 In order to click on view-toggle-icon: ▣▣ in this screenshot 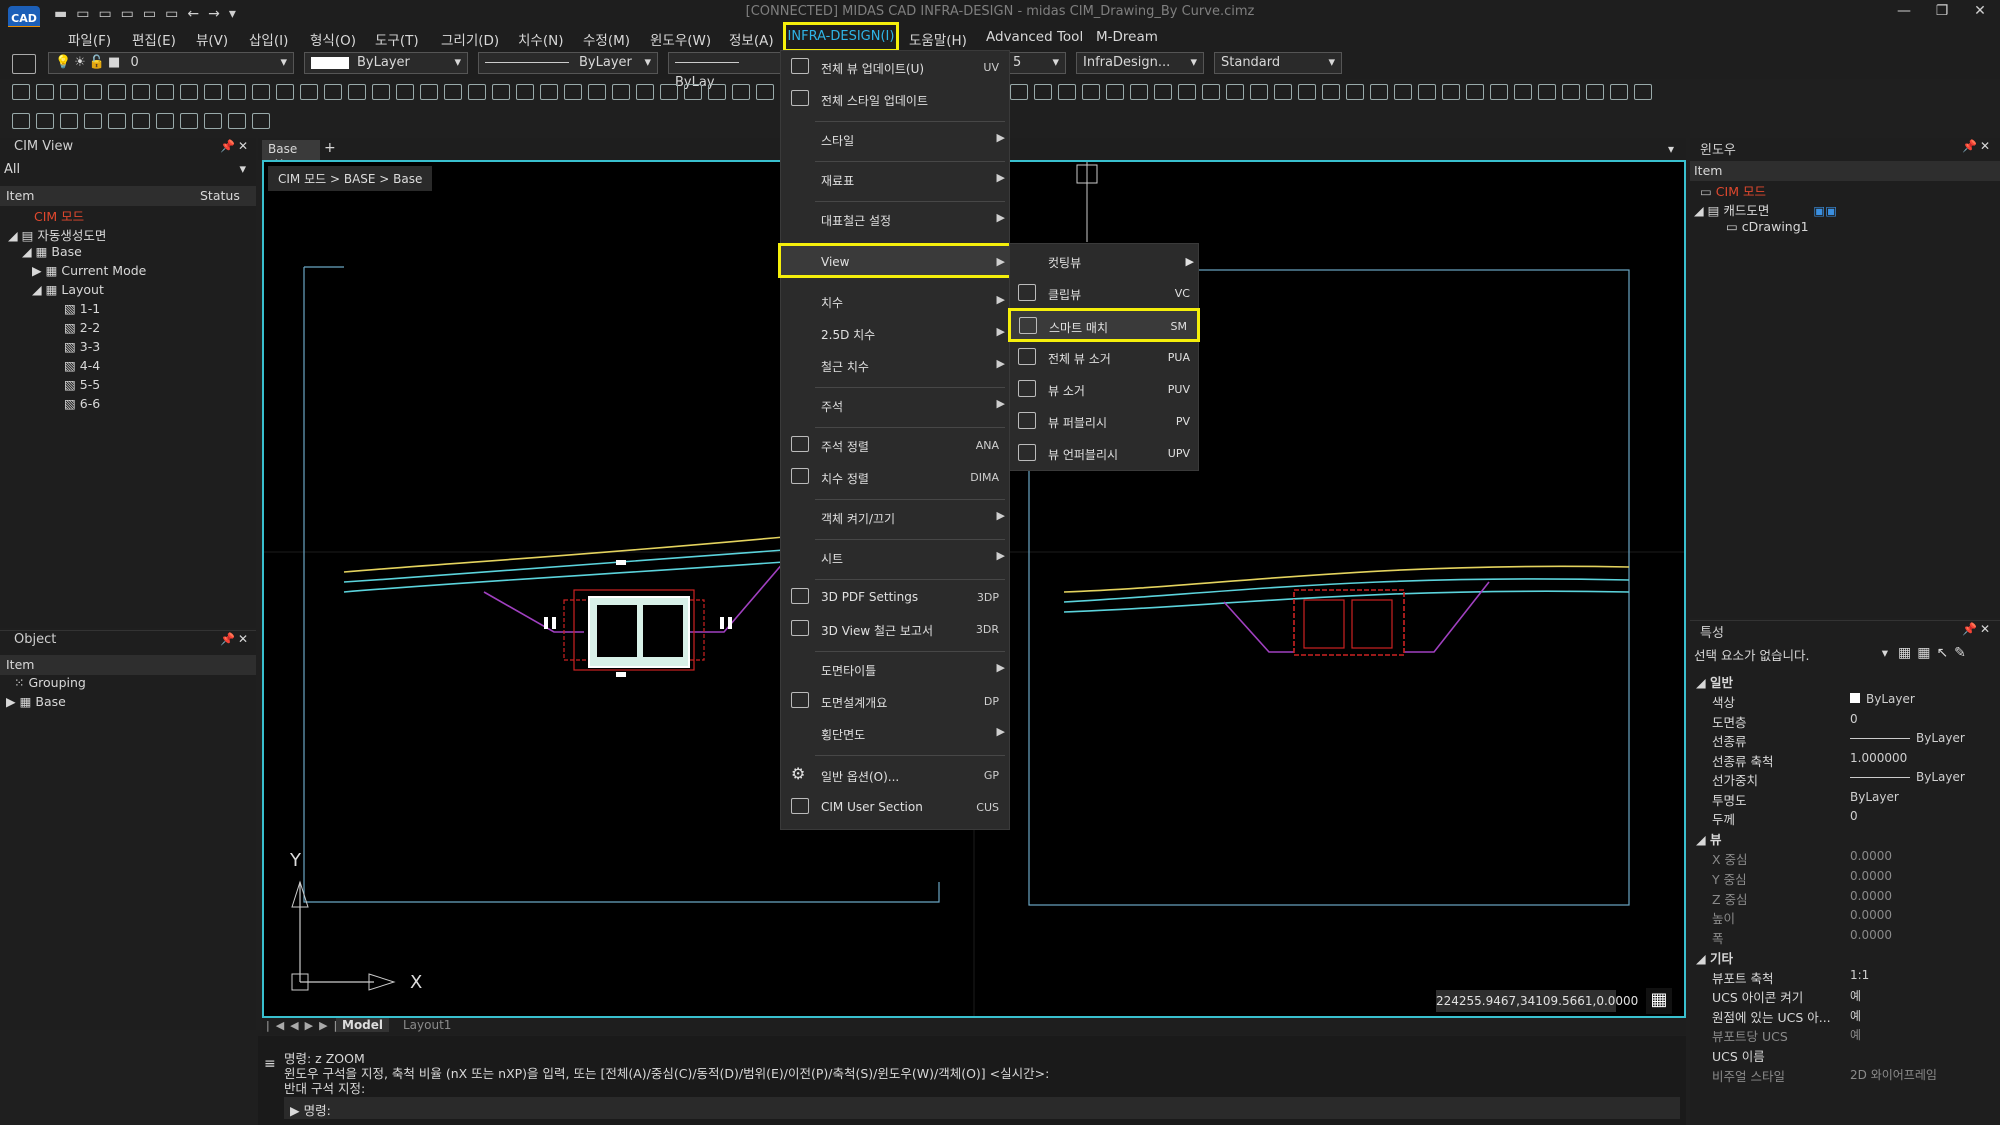, I will do `click(1825, 210)`.